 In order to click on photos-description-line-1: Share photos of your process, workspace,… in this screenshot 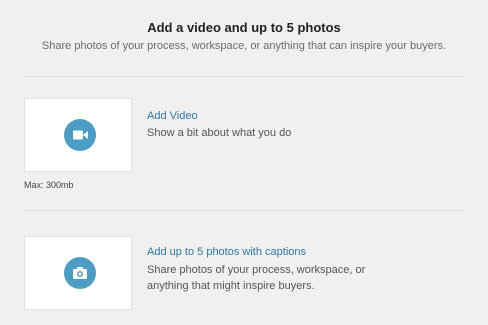, I will do `click(256, 270)`.